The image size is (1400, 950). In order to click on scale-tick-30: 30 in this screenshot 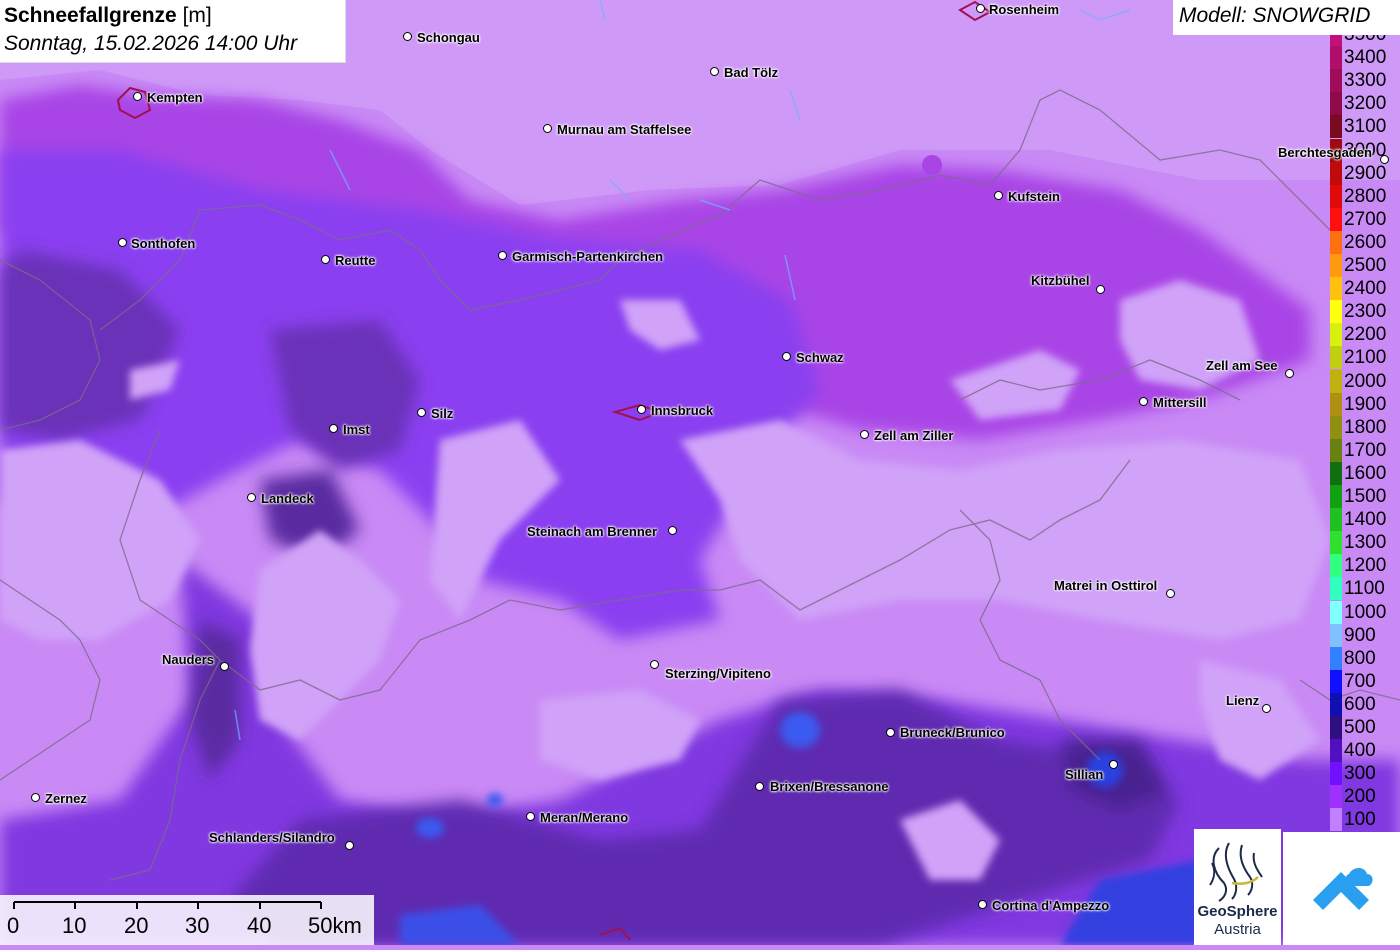, I will do `click(197, 925)`.